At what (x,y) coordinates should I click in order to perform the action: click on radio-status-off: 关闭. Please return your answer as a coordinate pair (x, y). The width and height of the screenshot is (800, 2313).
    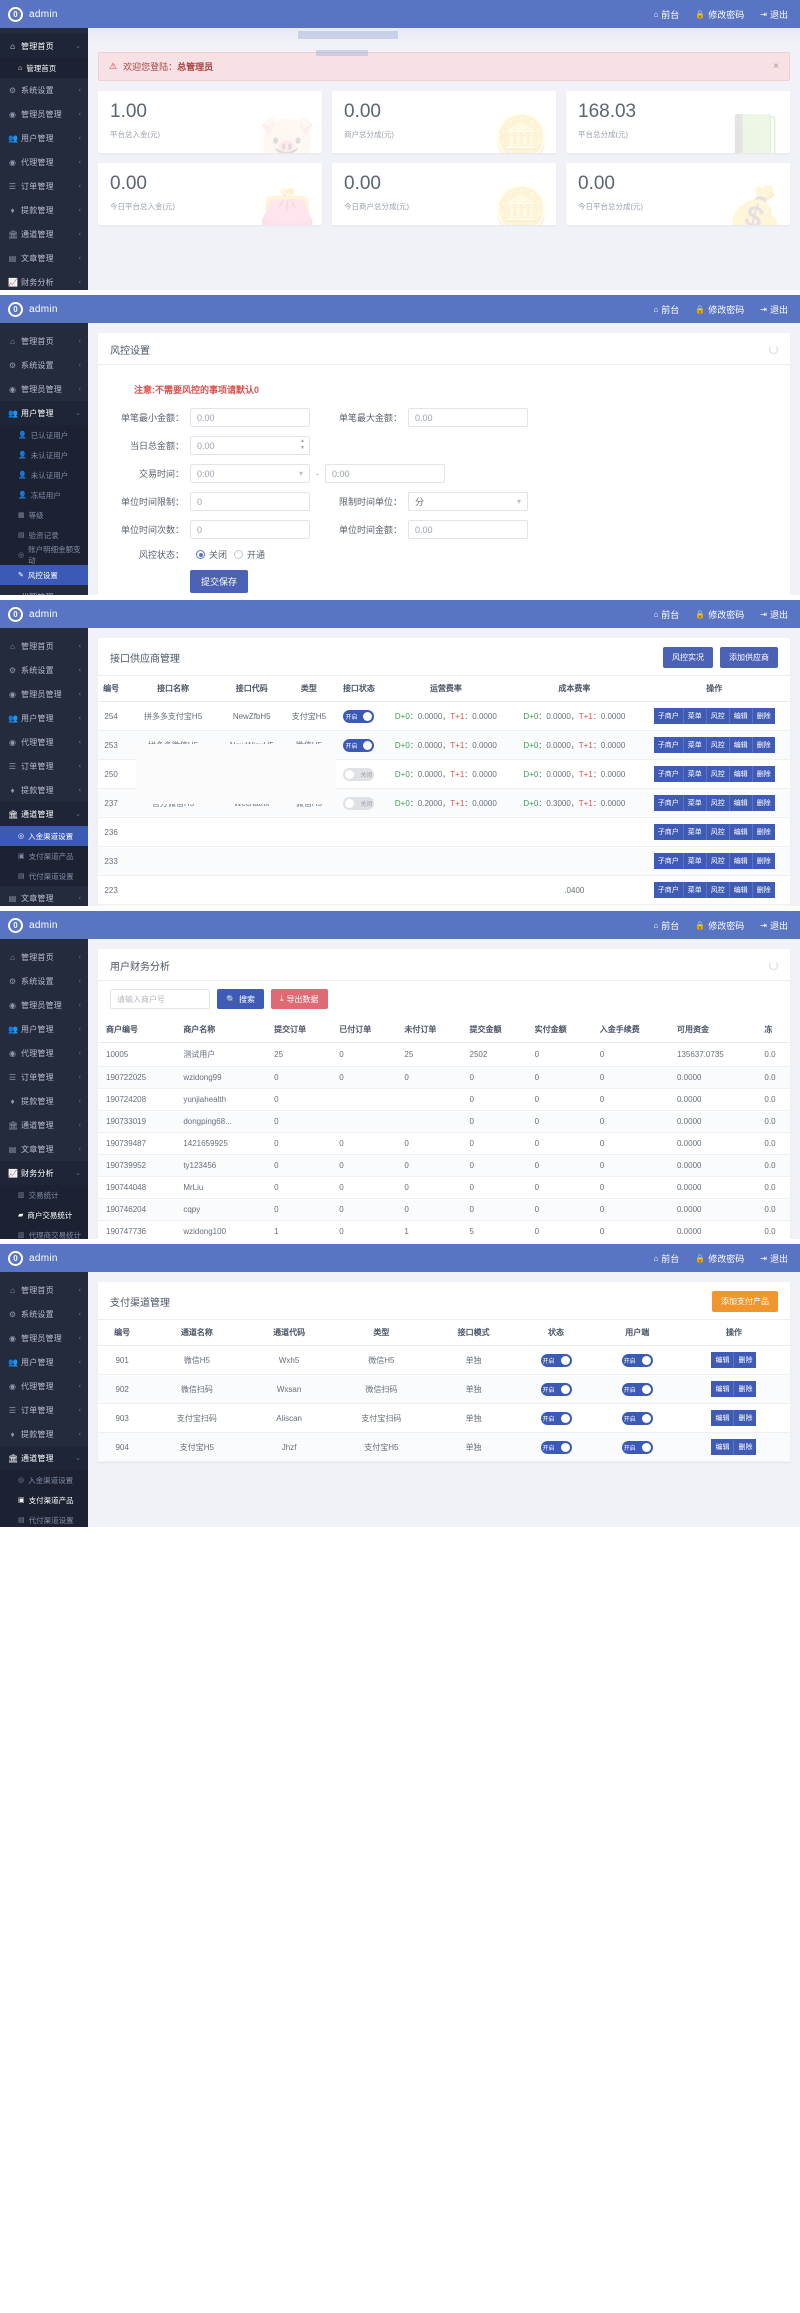
    Looking at the image, I should click on (211, 554).